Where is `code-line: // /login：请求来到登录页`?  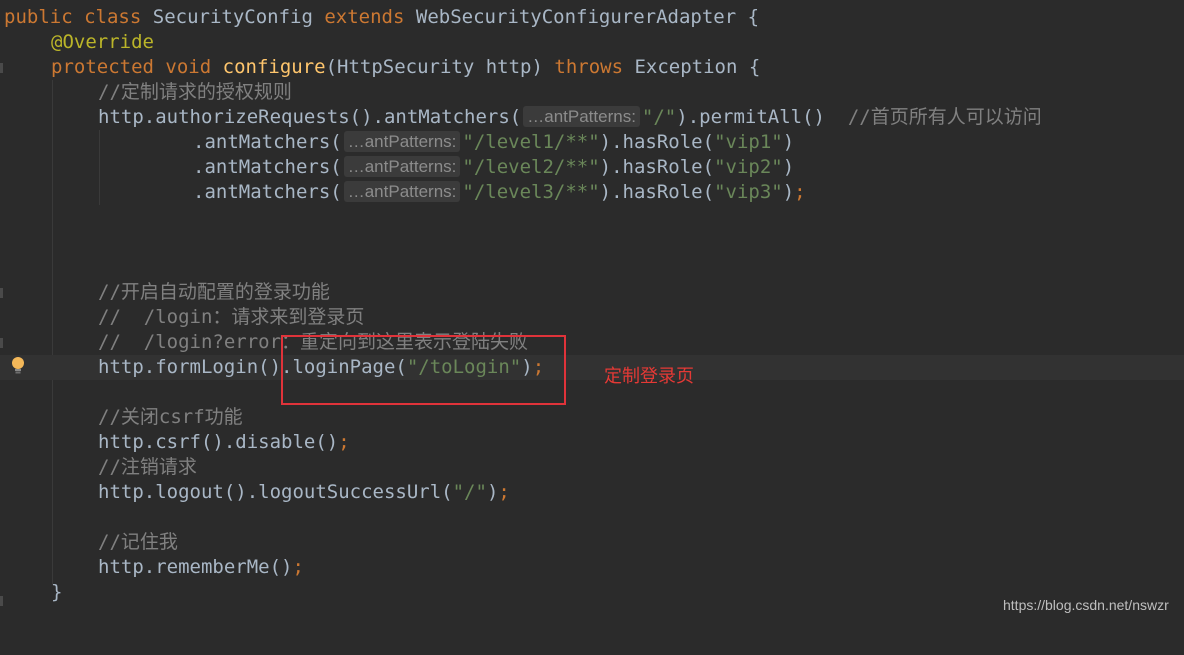 code-line: // /login：请求来到登录页 is located at coordinates (592, 317).